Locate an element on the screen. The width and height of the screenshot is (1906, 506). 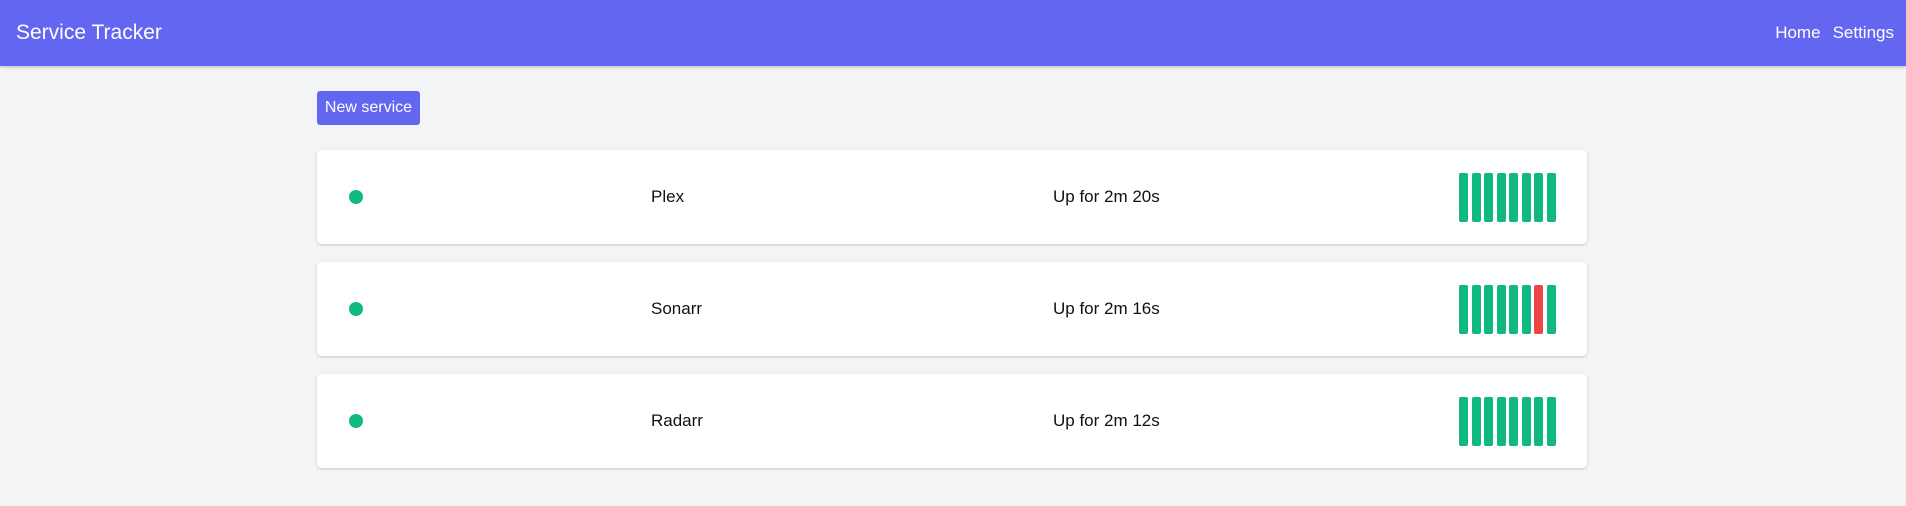
service-card: Sonarr Up for 2m 16s is located at coordinates (952, 309).